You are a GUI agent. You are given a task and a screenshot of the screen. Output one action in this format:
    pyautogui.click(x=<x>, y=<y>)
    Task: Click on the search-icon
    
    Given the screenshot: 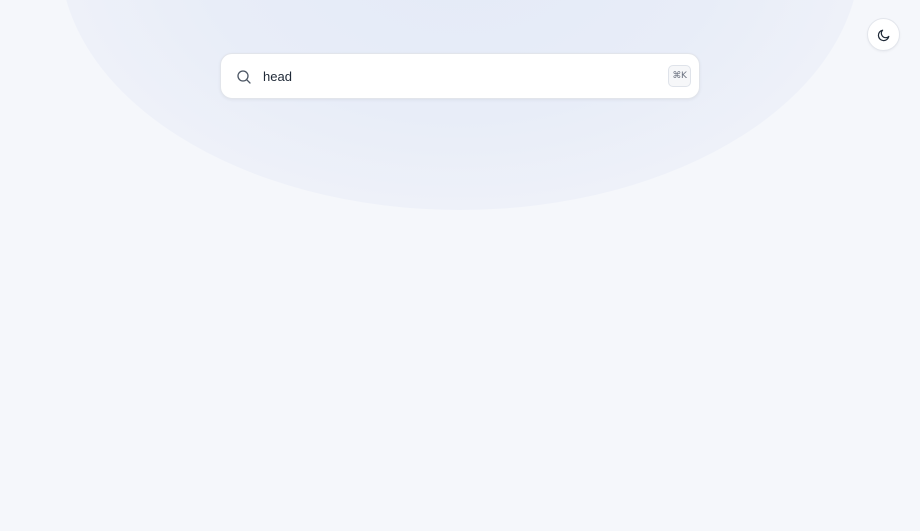 What is the action you would take?
    pyautogui.click(x=244, y=77)
    